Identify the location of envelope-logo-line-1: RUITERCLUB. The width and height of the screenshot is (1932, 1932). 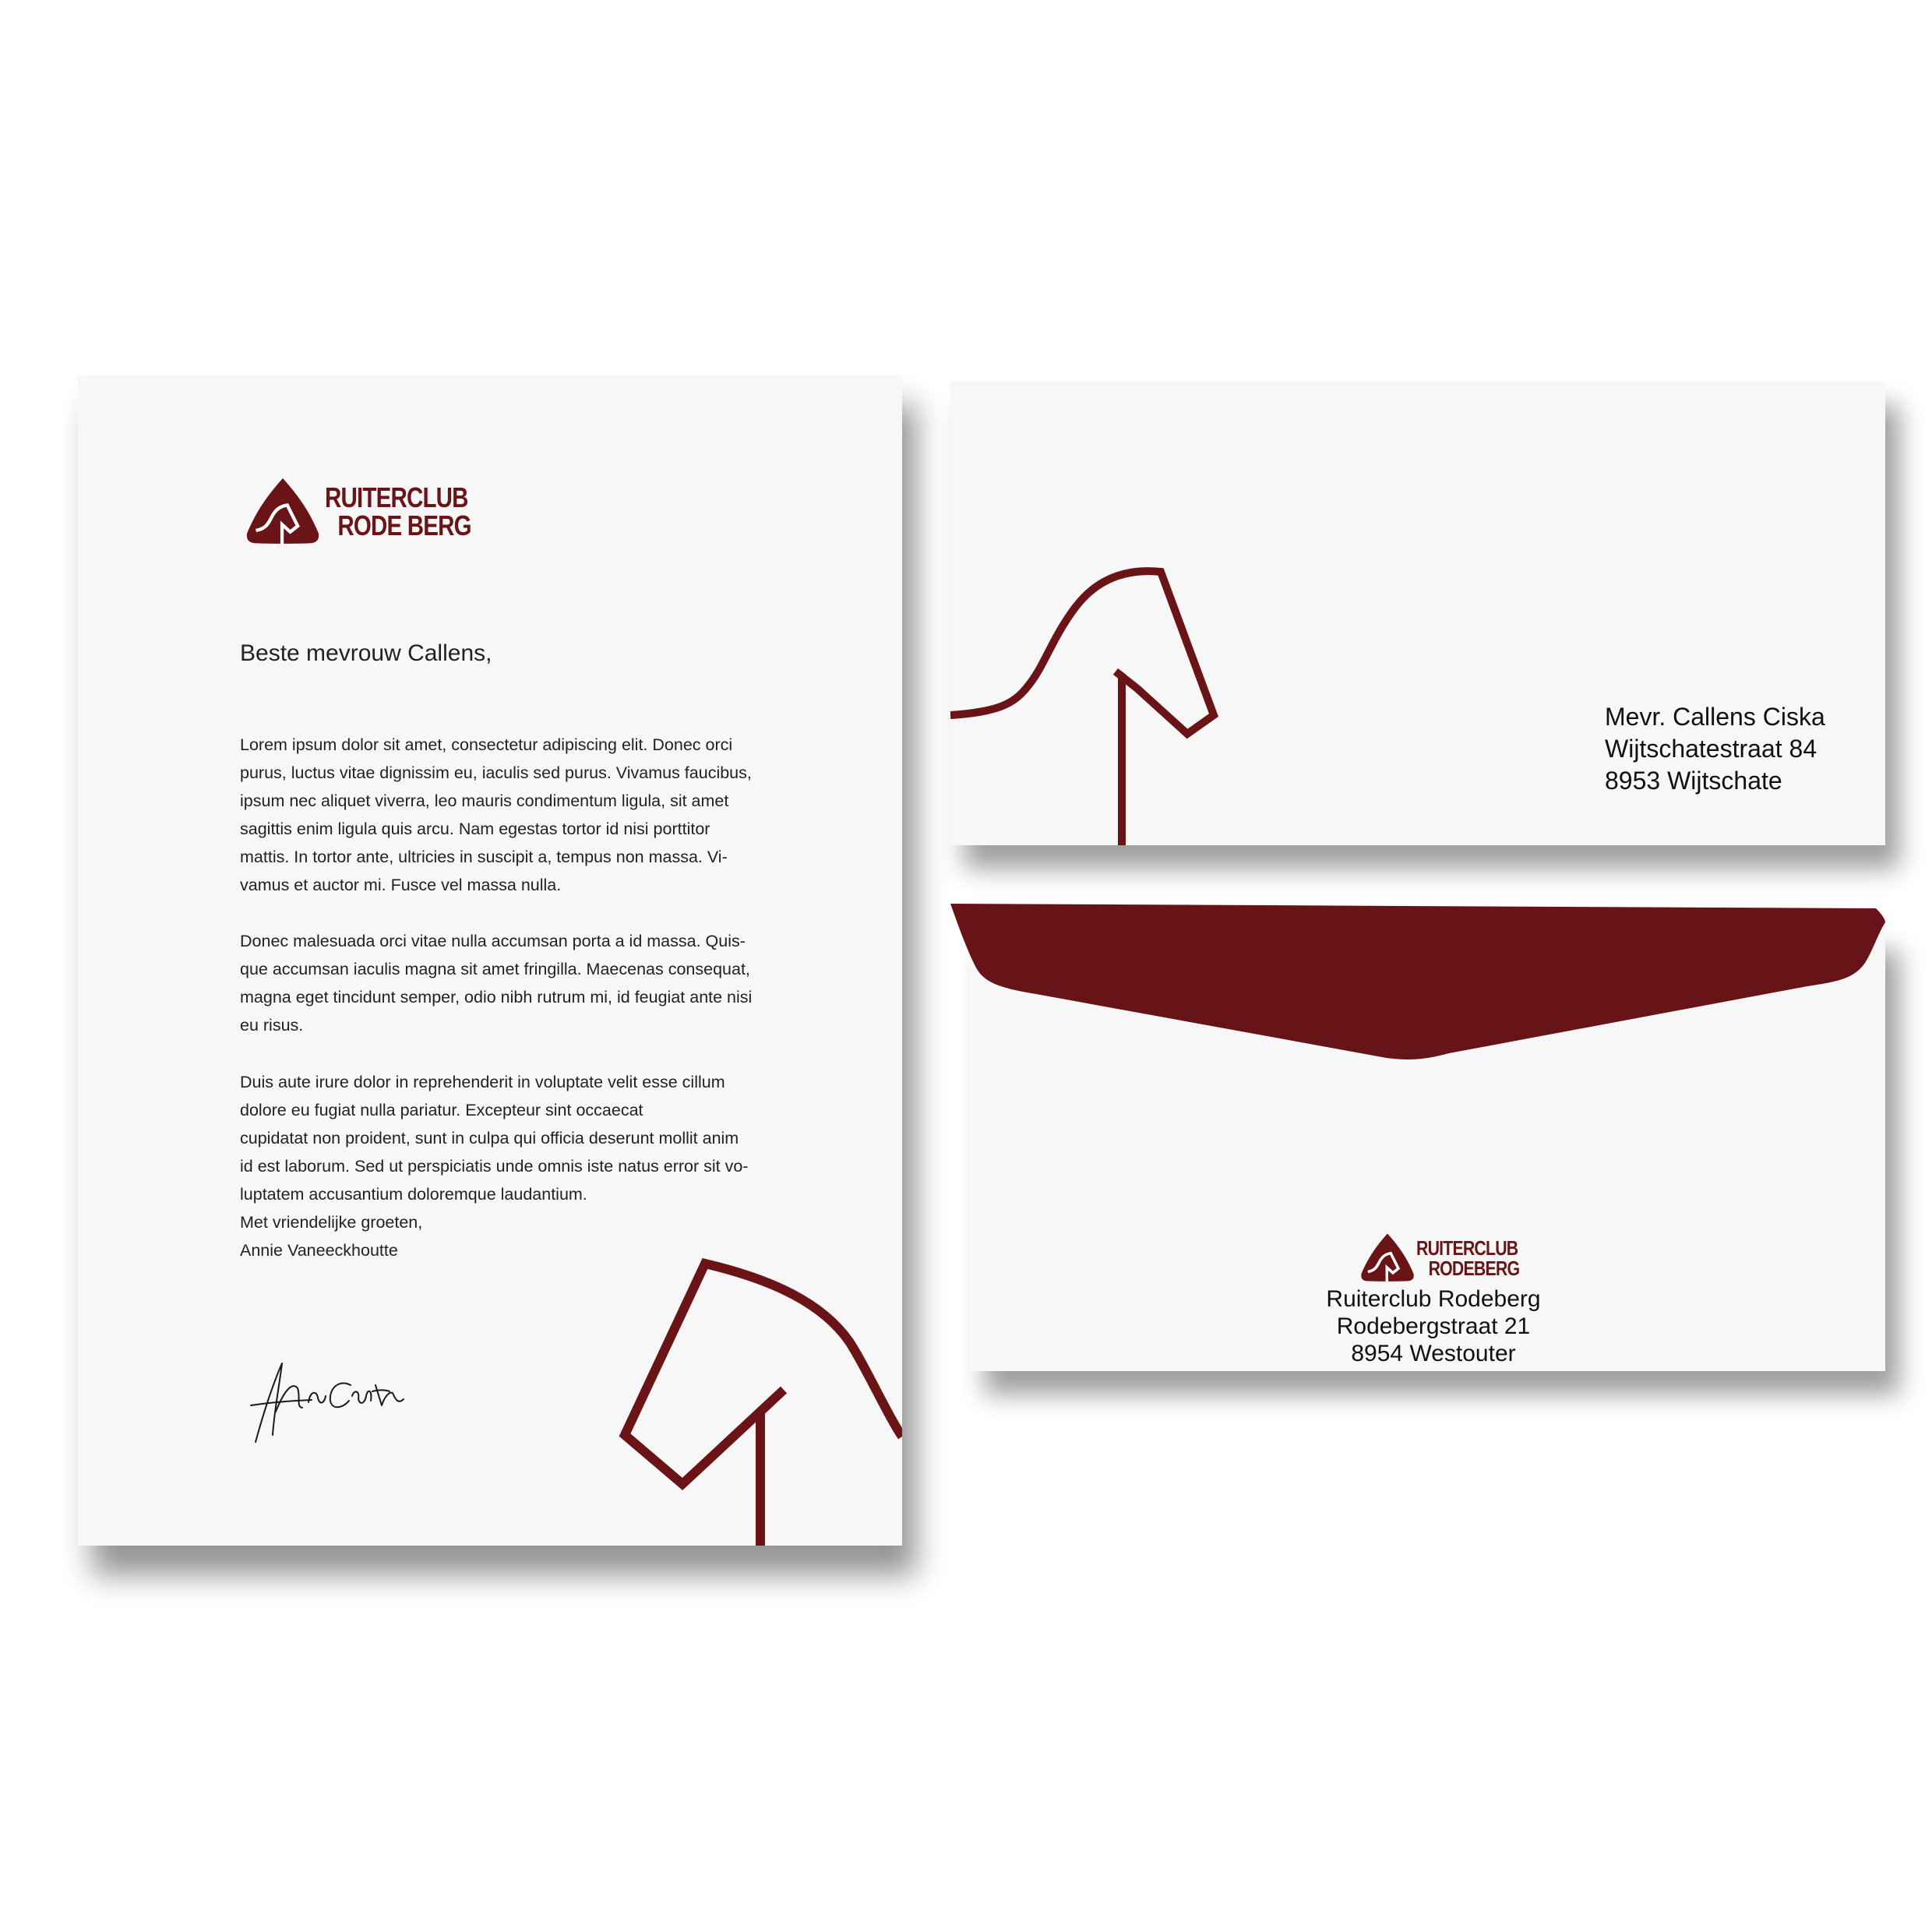
(1467, 1248).